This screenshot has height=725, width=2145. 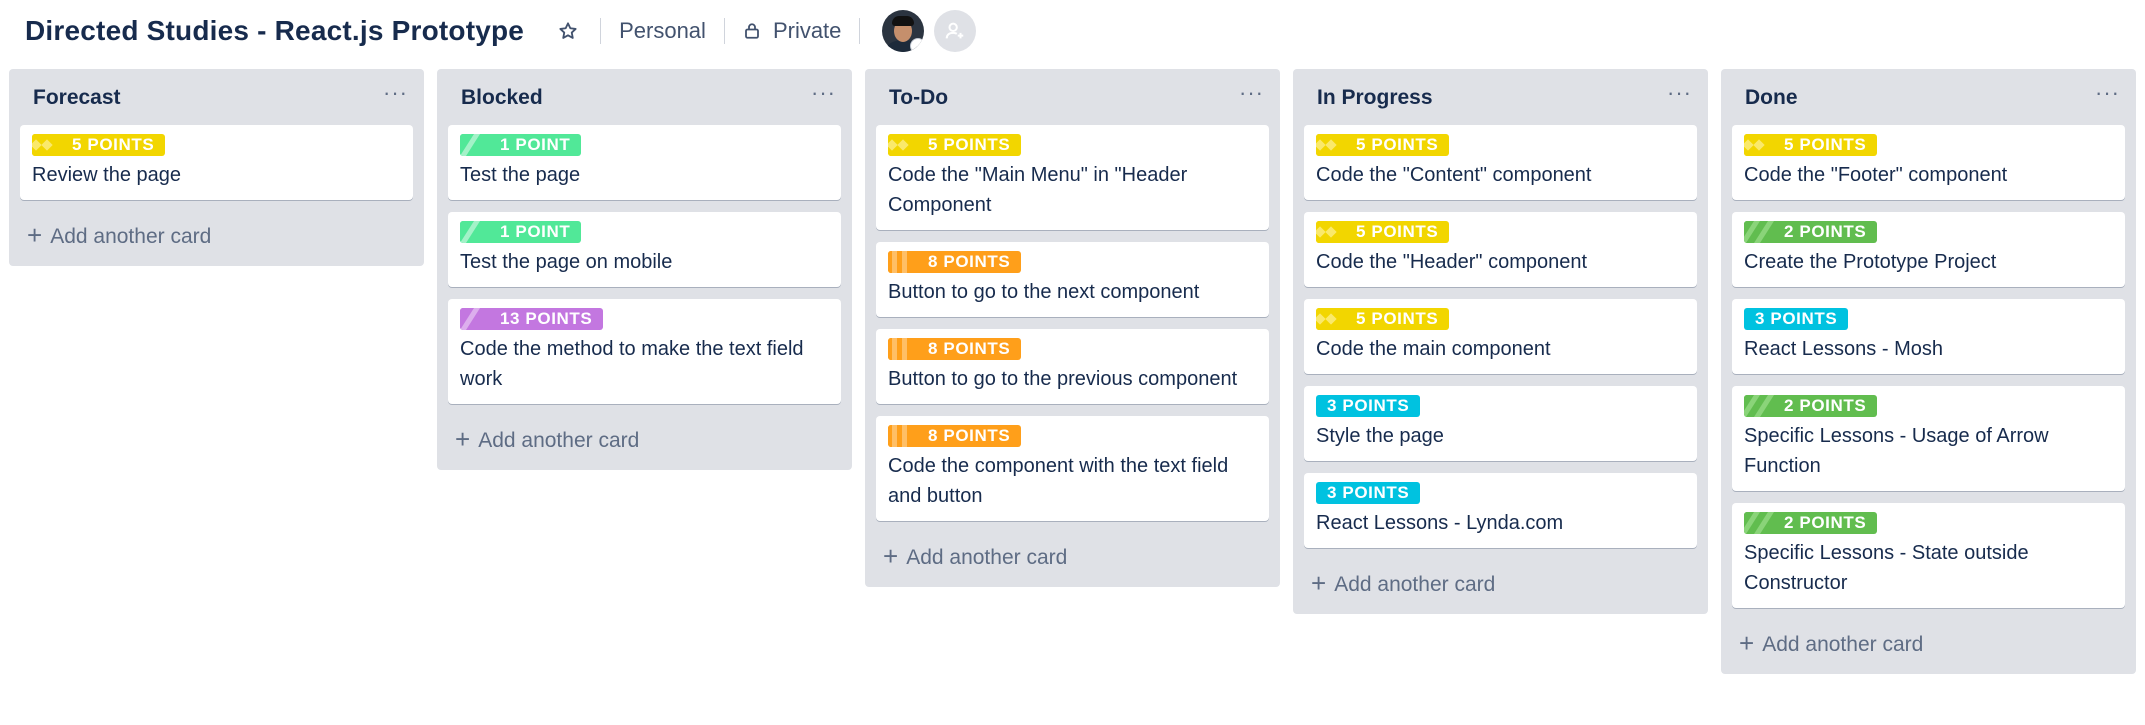 I want to click on team-button: Personal, so click(x=662, y=31).